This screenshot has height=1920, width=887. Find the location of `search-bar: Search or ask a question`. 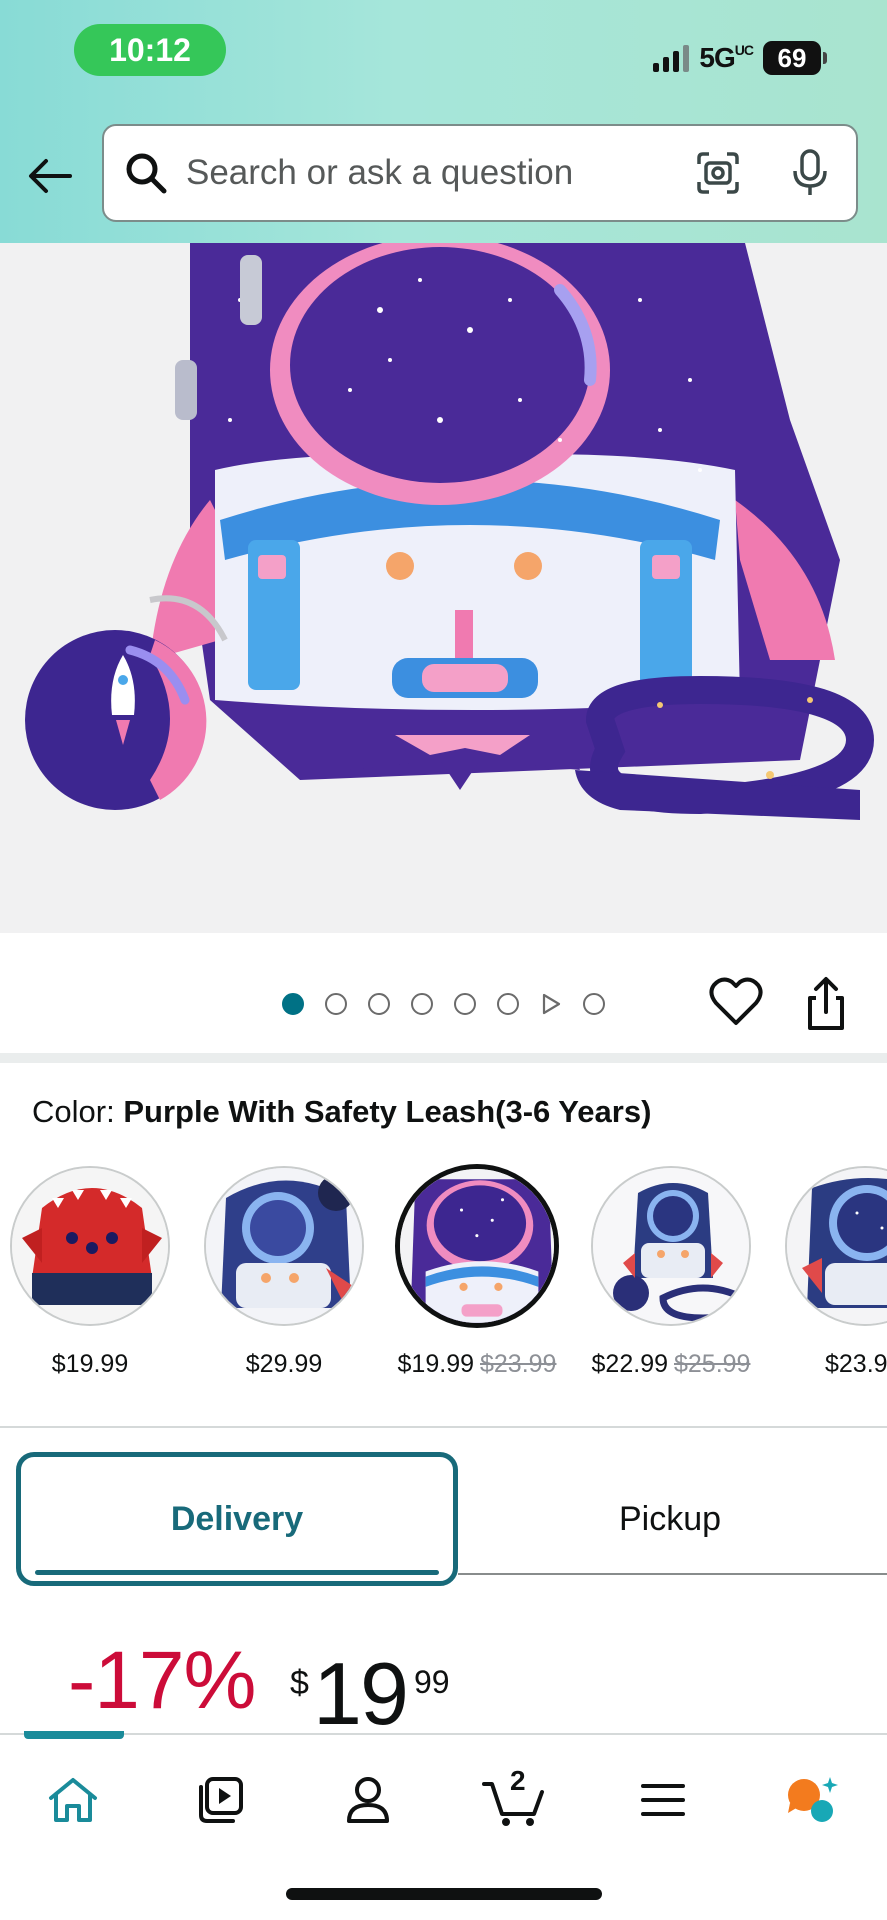

search-bar: Search or ask a question is located at coordinates (480, 173).